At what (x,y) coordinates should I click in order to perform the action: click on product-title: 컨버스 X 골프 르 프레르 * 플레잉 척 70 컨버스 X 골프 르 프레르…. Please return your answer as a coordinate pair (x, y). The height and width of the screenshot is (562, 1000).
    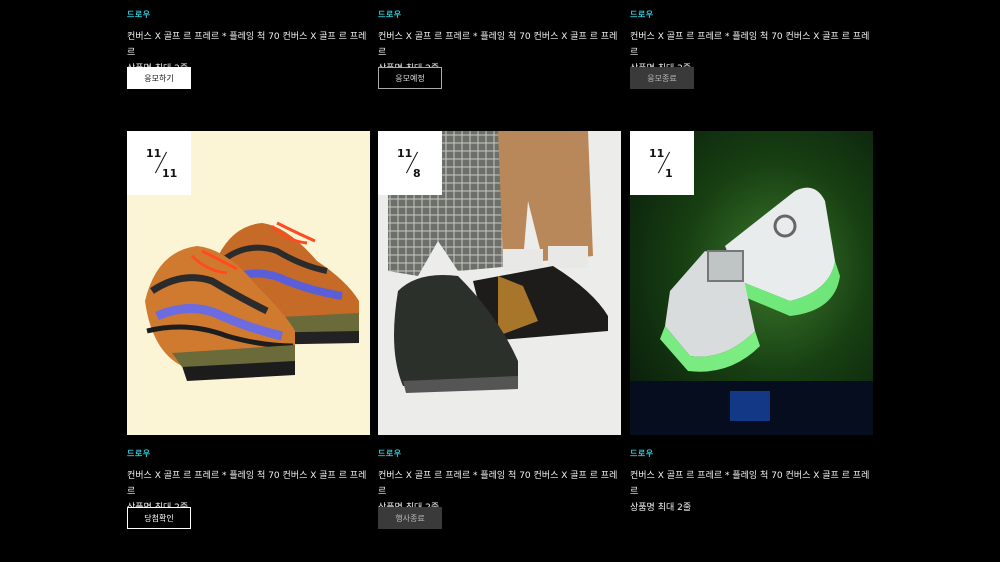
    Looking at the image, I should click on (751, 492).